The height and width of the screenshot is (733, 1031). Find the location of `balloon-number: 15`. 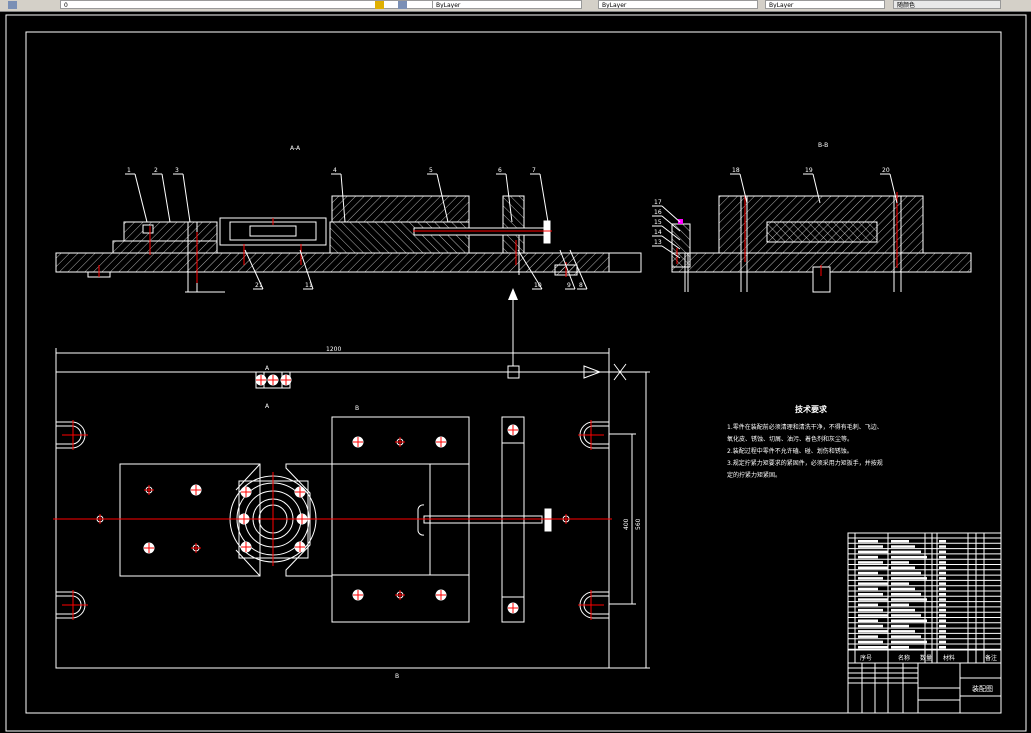

balloon-number: 15 is located at coordinates (658, 222).